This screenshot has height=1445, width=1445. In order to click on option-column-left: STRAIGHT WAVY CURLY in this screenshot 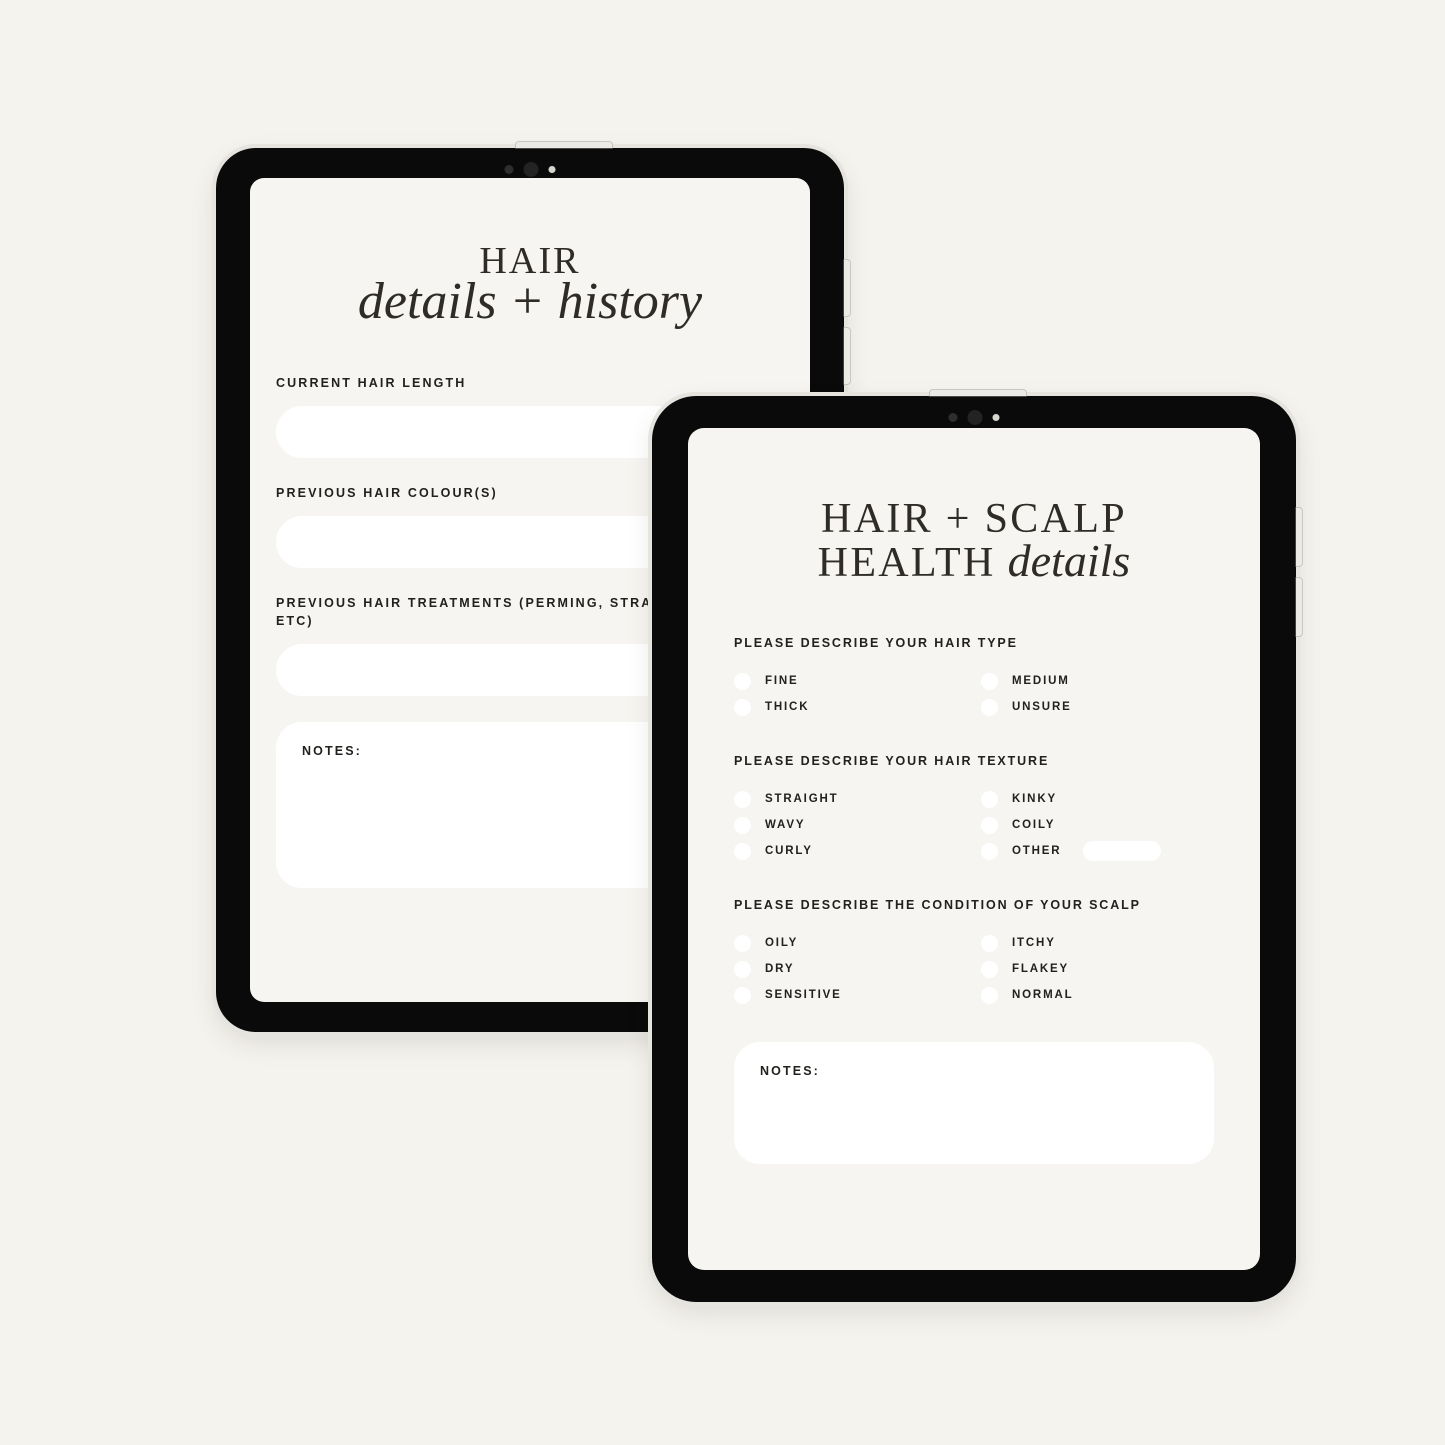, I will do `click(850, 825)`.